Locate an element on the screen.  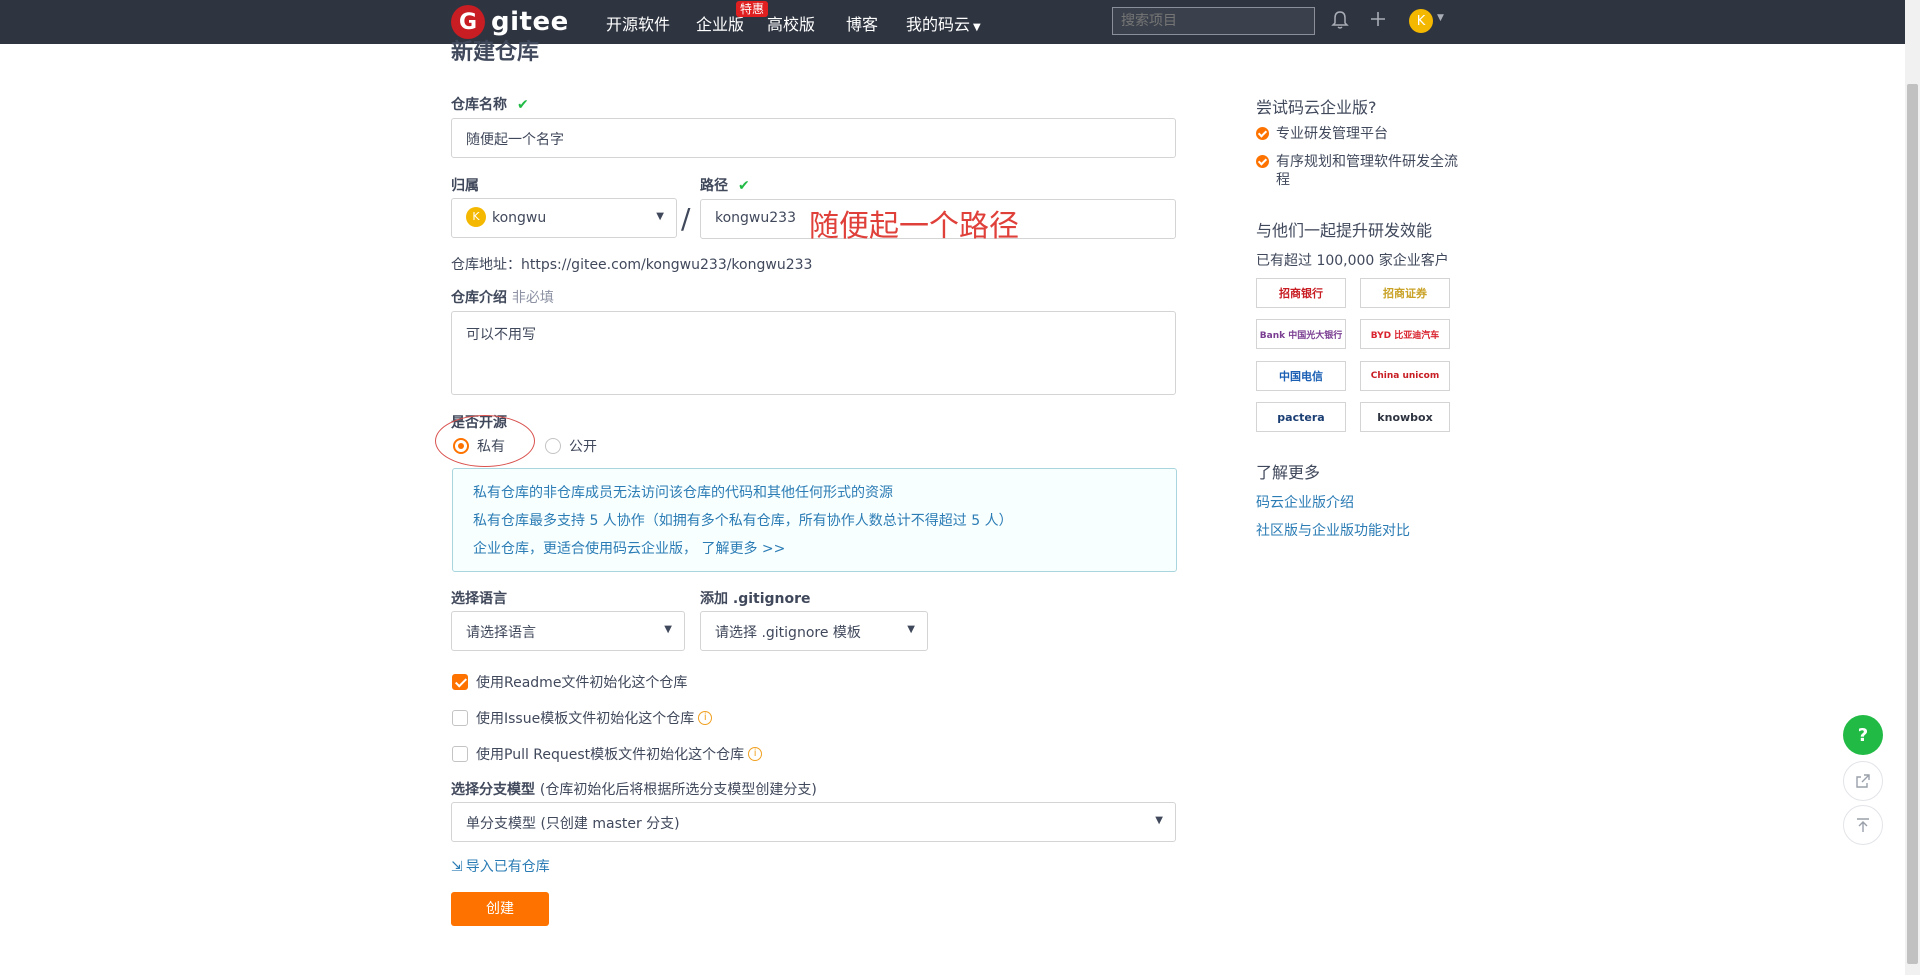
radio-public-circle is located at coordinates (553, 446).